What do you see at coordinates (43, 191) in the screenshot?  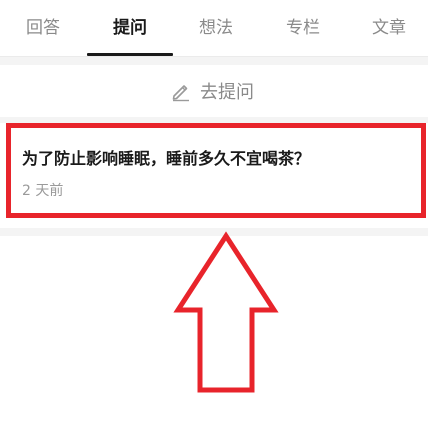 I see `question-timestamp: 2 天前` at bounding box center [43, 191].